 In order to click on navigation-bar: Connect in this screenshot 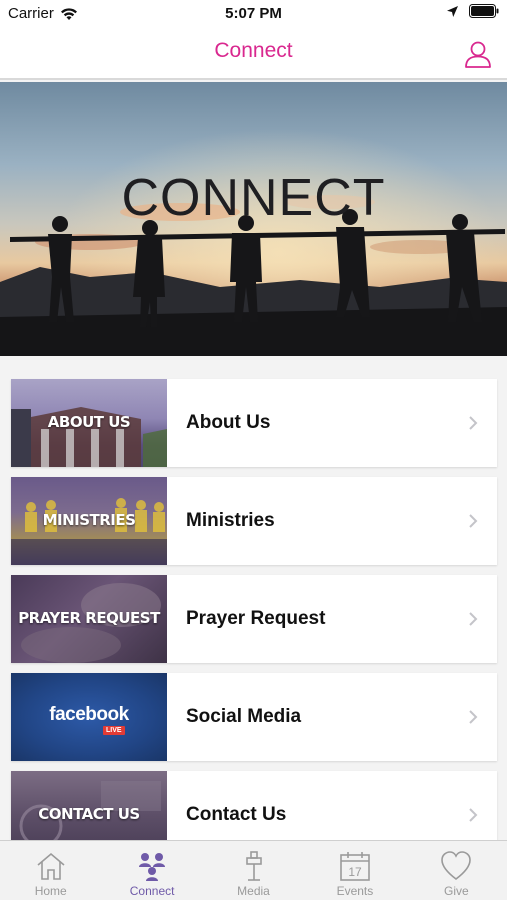, I will do `click(253, 54)`.